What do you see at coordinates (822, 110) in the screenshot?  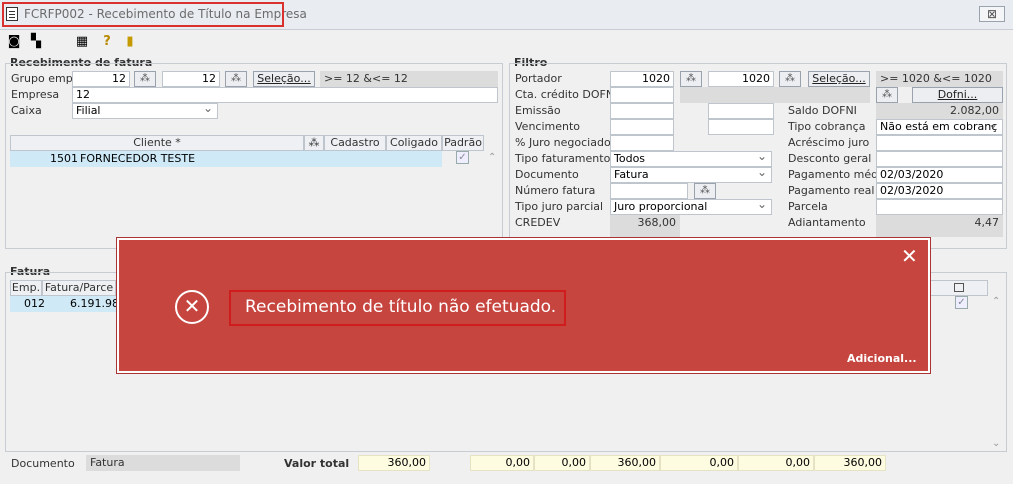 I see `saldo-label: Saldo DOFNI` at bounding box center [822, 110].